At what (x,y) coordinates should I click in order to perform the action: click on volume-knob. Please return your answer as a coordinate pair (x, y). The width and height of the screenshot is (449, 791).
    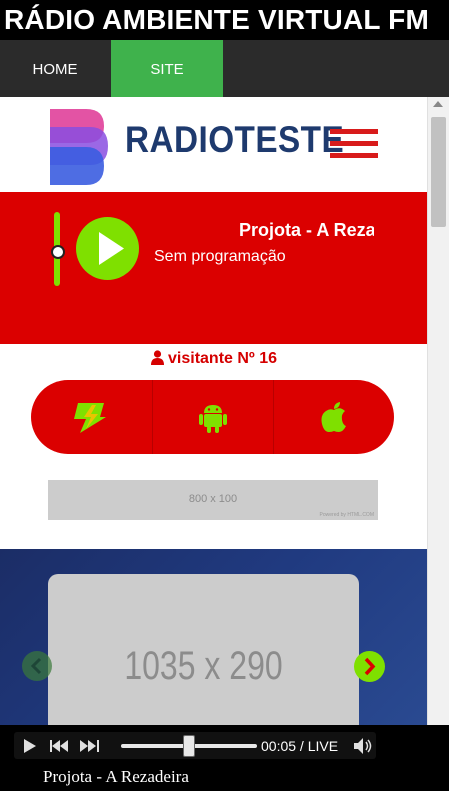
    Looking at the image, I should click on (58, 252).